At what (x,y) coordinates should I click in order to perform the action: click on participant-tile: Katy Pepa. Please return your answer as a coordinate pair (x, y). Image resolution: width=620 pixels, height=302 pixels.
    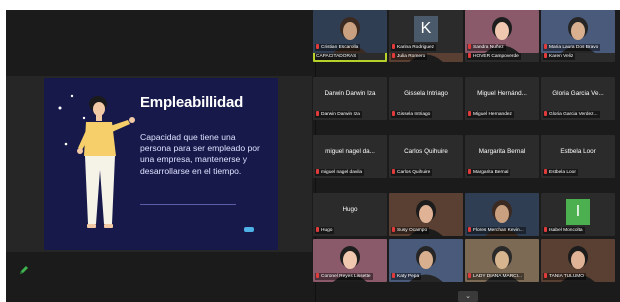
    Looking at the image, I should click on (426, 260).